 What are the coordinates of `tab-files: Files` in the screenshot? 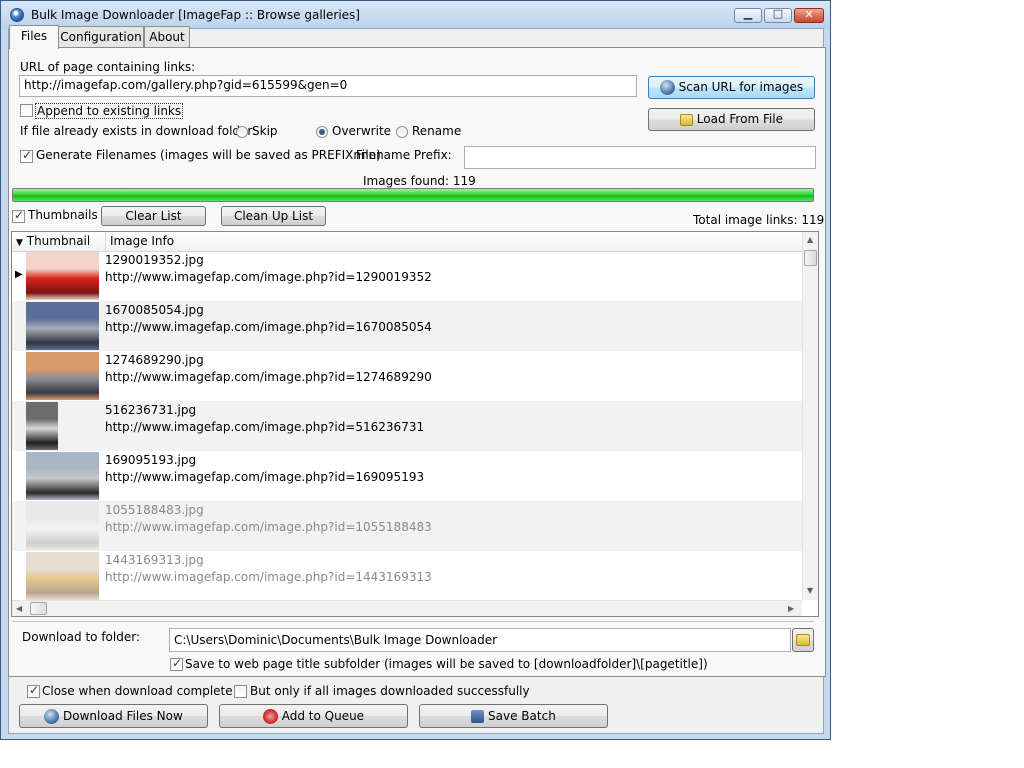 It's located at (34, 37).